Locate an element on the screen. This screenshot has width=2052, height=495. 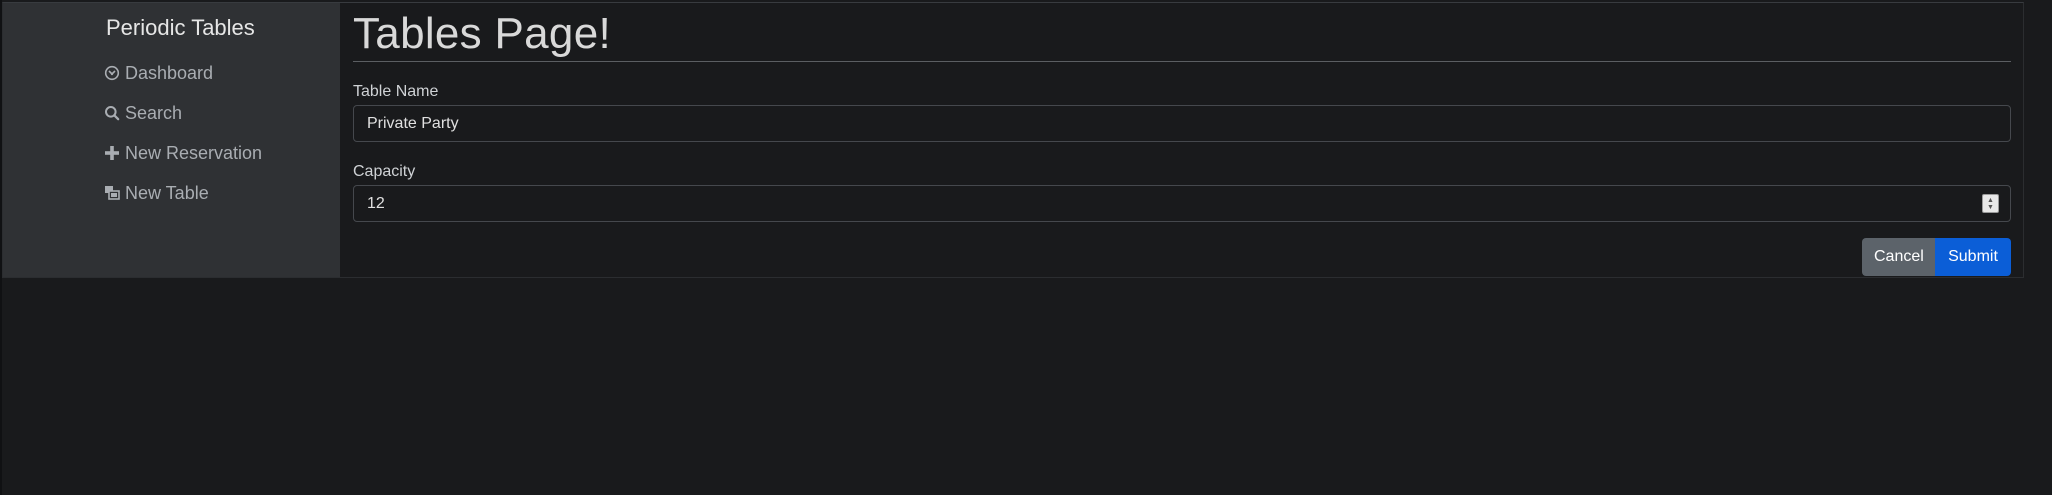
capacity-input is located at coordinates (1182, 203).